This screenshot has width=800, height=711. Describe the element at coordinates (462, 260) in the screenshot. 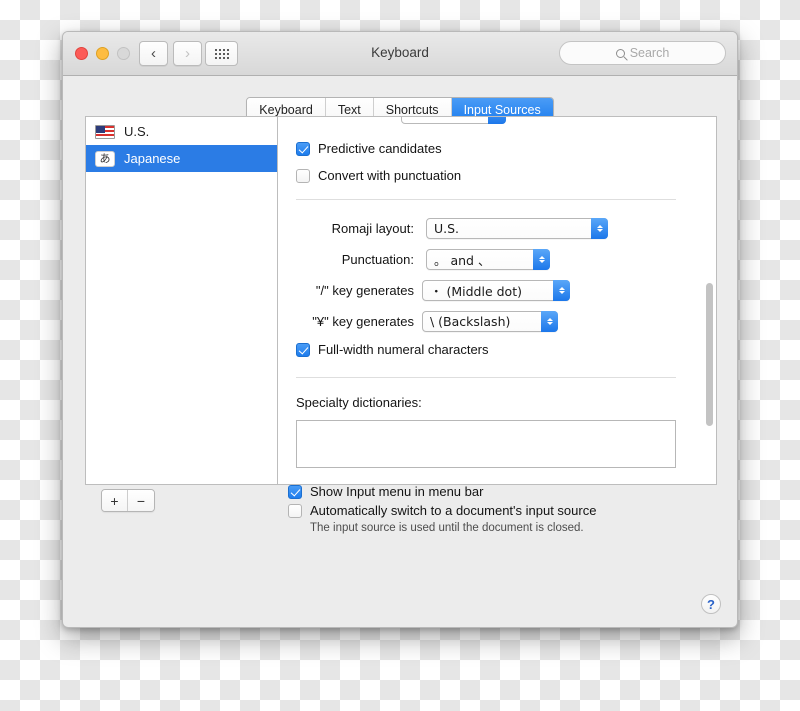

I see `popup-value: 。 and 、` at that location.